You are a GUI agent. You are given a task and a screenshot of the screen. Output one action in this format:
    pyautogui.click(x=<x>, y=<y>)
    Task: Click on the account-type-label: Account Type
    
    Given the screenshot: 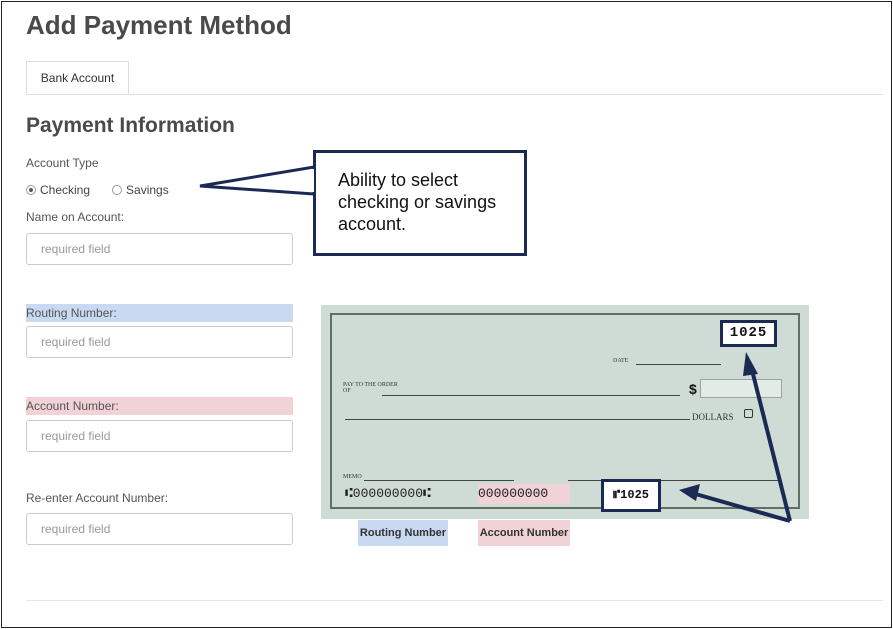 What is the action you would take?
    pyautogui.click(x=62, y=163)
    